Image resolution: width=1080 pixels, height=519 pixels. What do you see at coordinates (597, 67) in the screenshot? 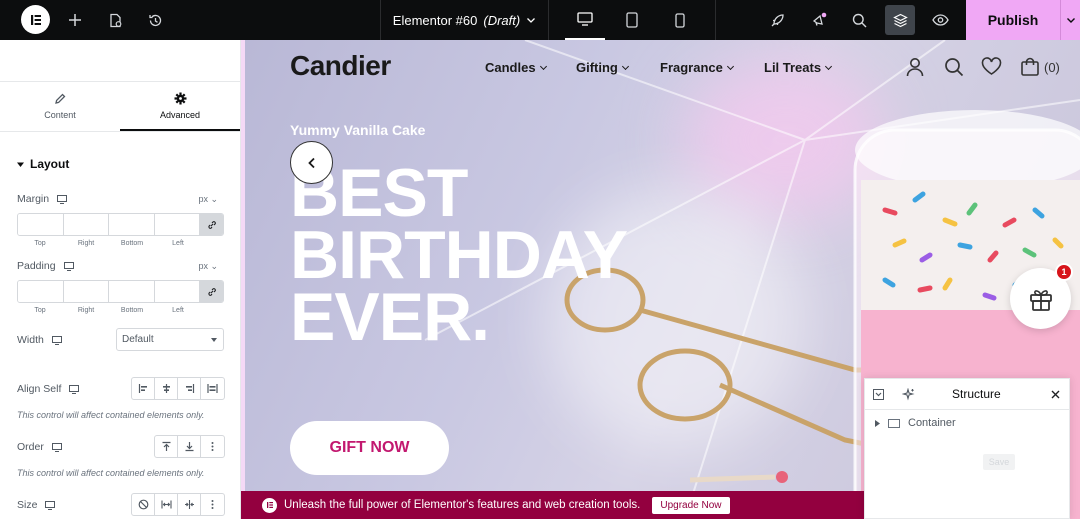
I see `nav-label: Gifting` at bounding box center [597, 67].